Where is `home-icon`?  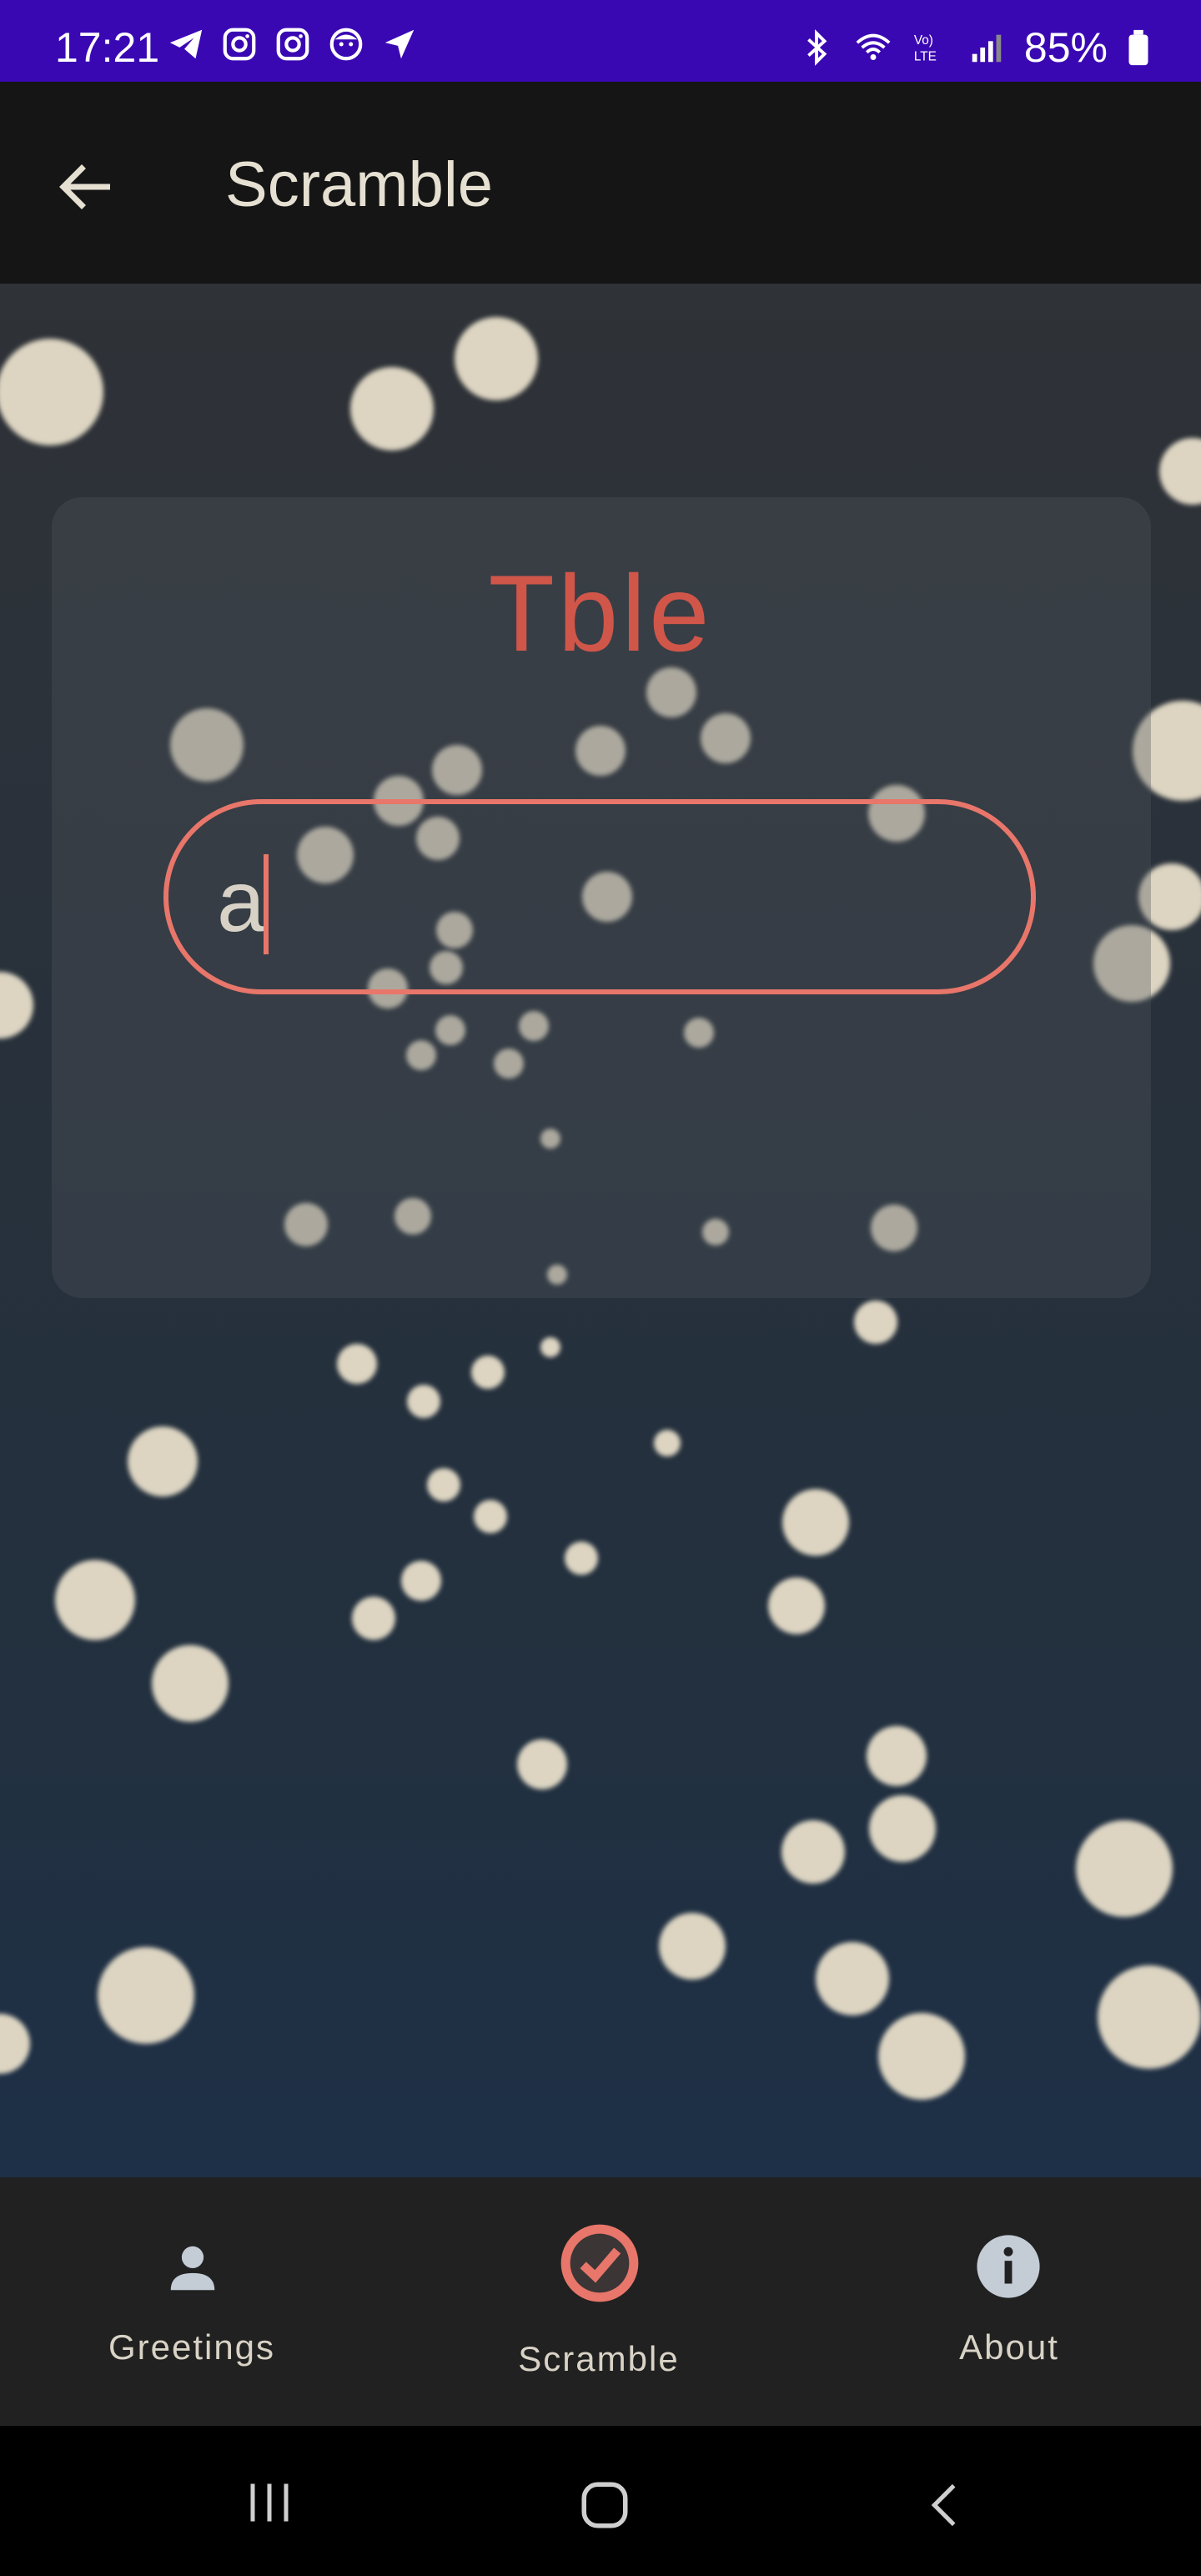 home-icon is located at coordinates (605, 2505).